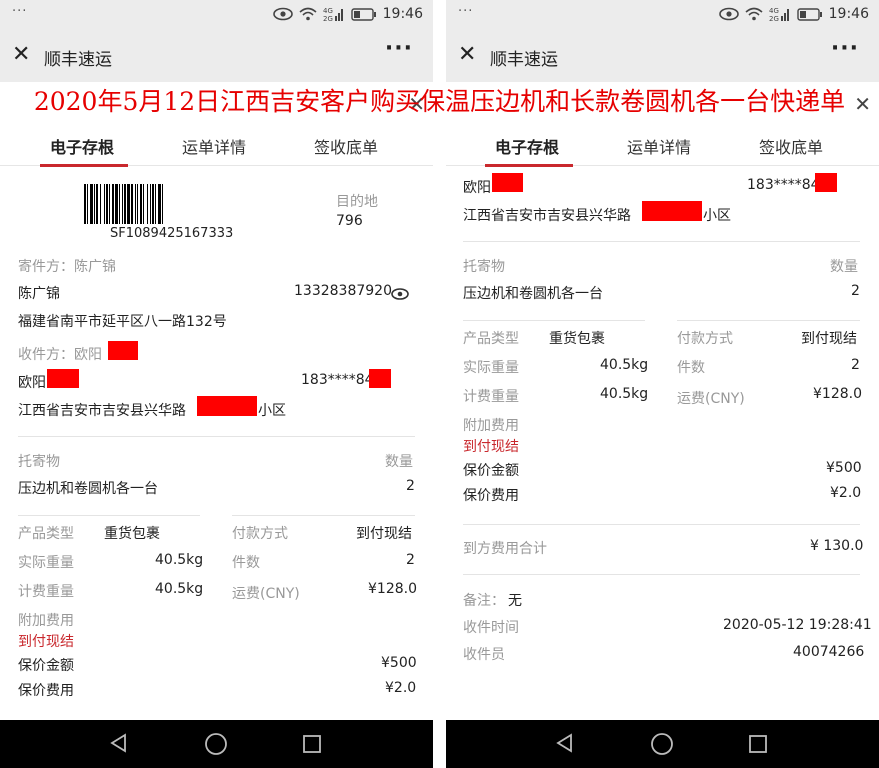  I want to click on remark-label: 备注：, so click(484, 601).